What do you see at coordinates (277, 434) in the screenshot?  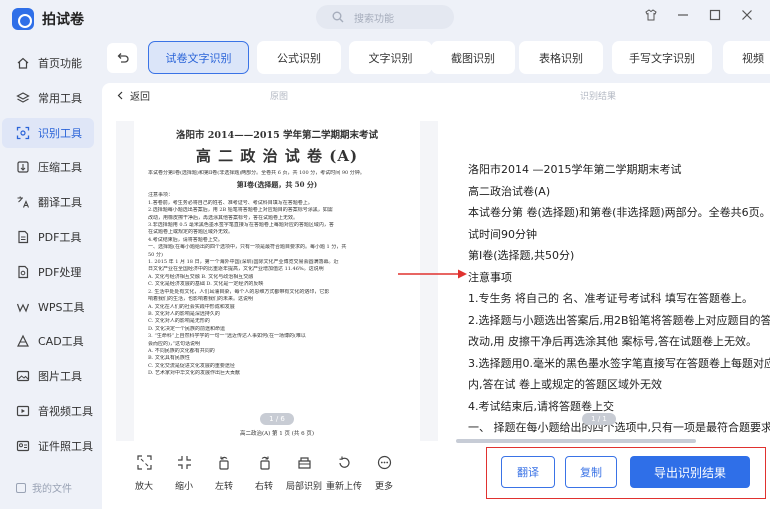 I see `doc-footer: 高二政治(A) 第 1 页 (共 6 页)` at bounding box center [277, 434].